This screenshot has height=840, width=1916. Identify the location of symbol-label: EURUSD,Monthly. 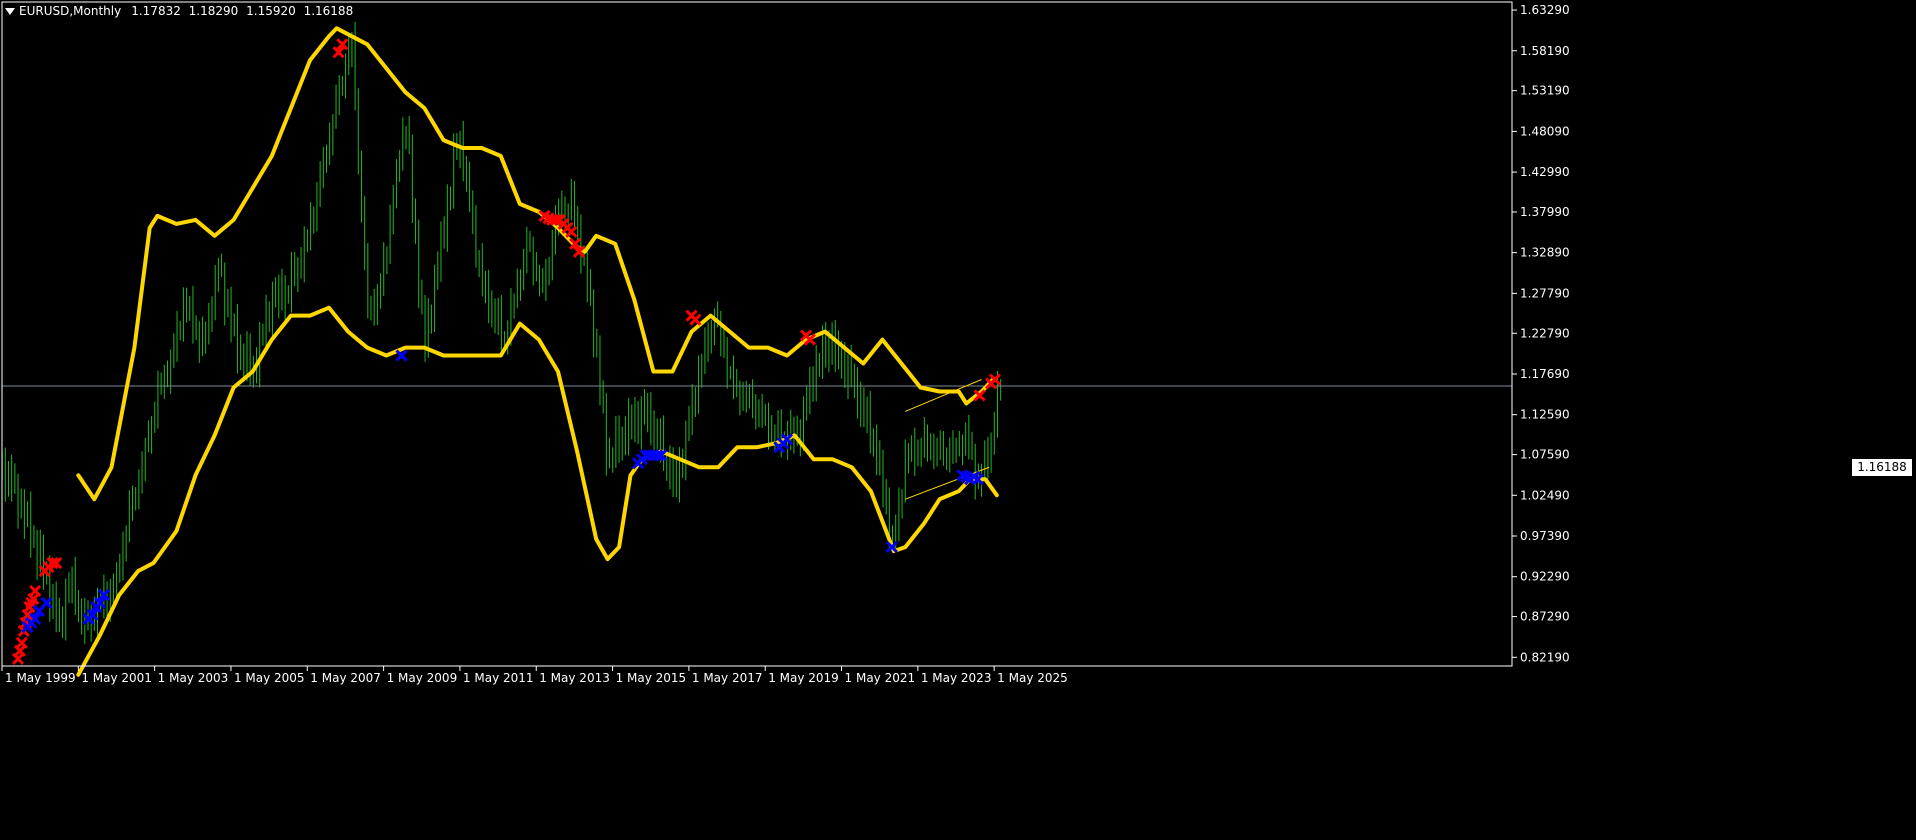
(70, 11).